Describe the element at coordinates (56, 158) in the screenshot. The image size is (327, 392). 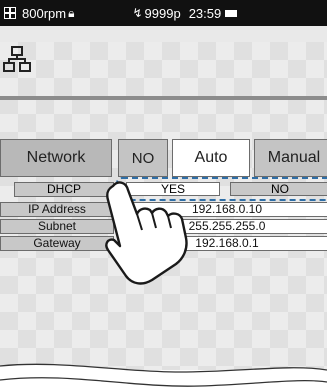
I see `network-category-button: Network` at that location.